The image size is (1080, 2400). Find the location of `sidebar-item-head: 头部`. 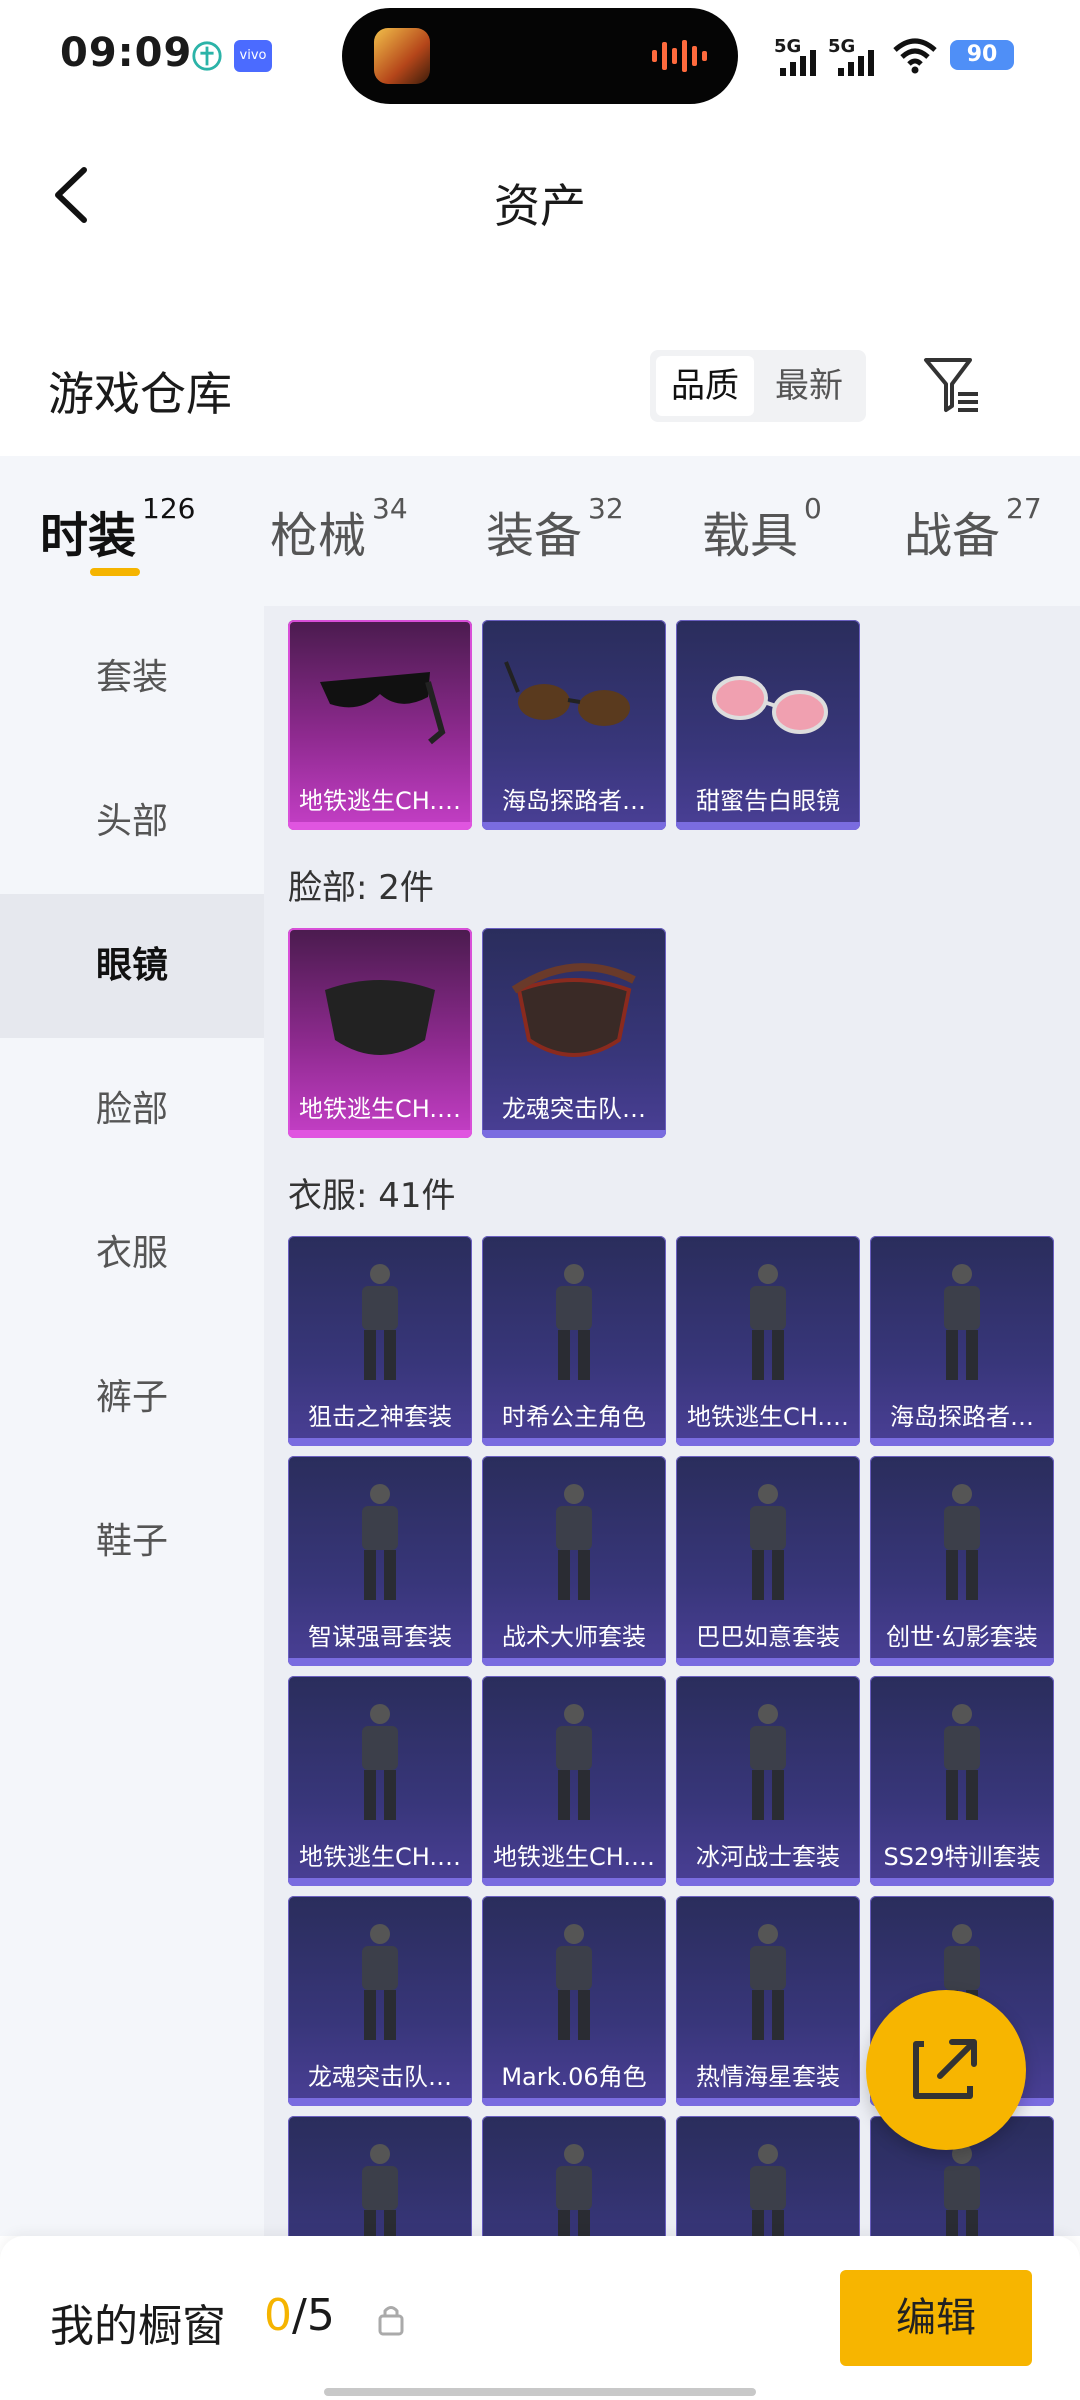

sidebar-item-head: 头部 is located at coordinates (132, 822).